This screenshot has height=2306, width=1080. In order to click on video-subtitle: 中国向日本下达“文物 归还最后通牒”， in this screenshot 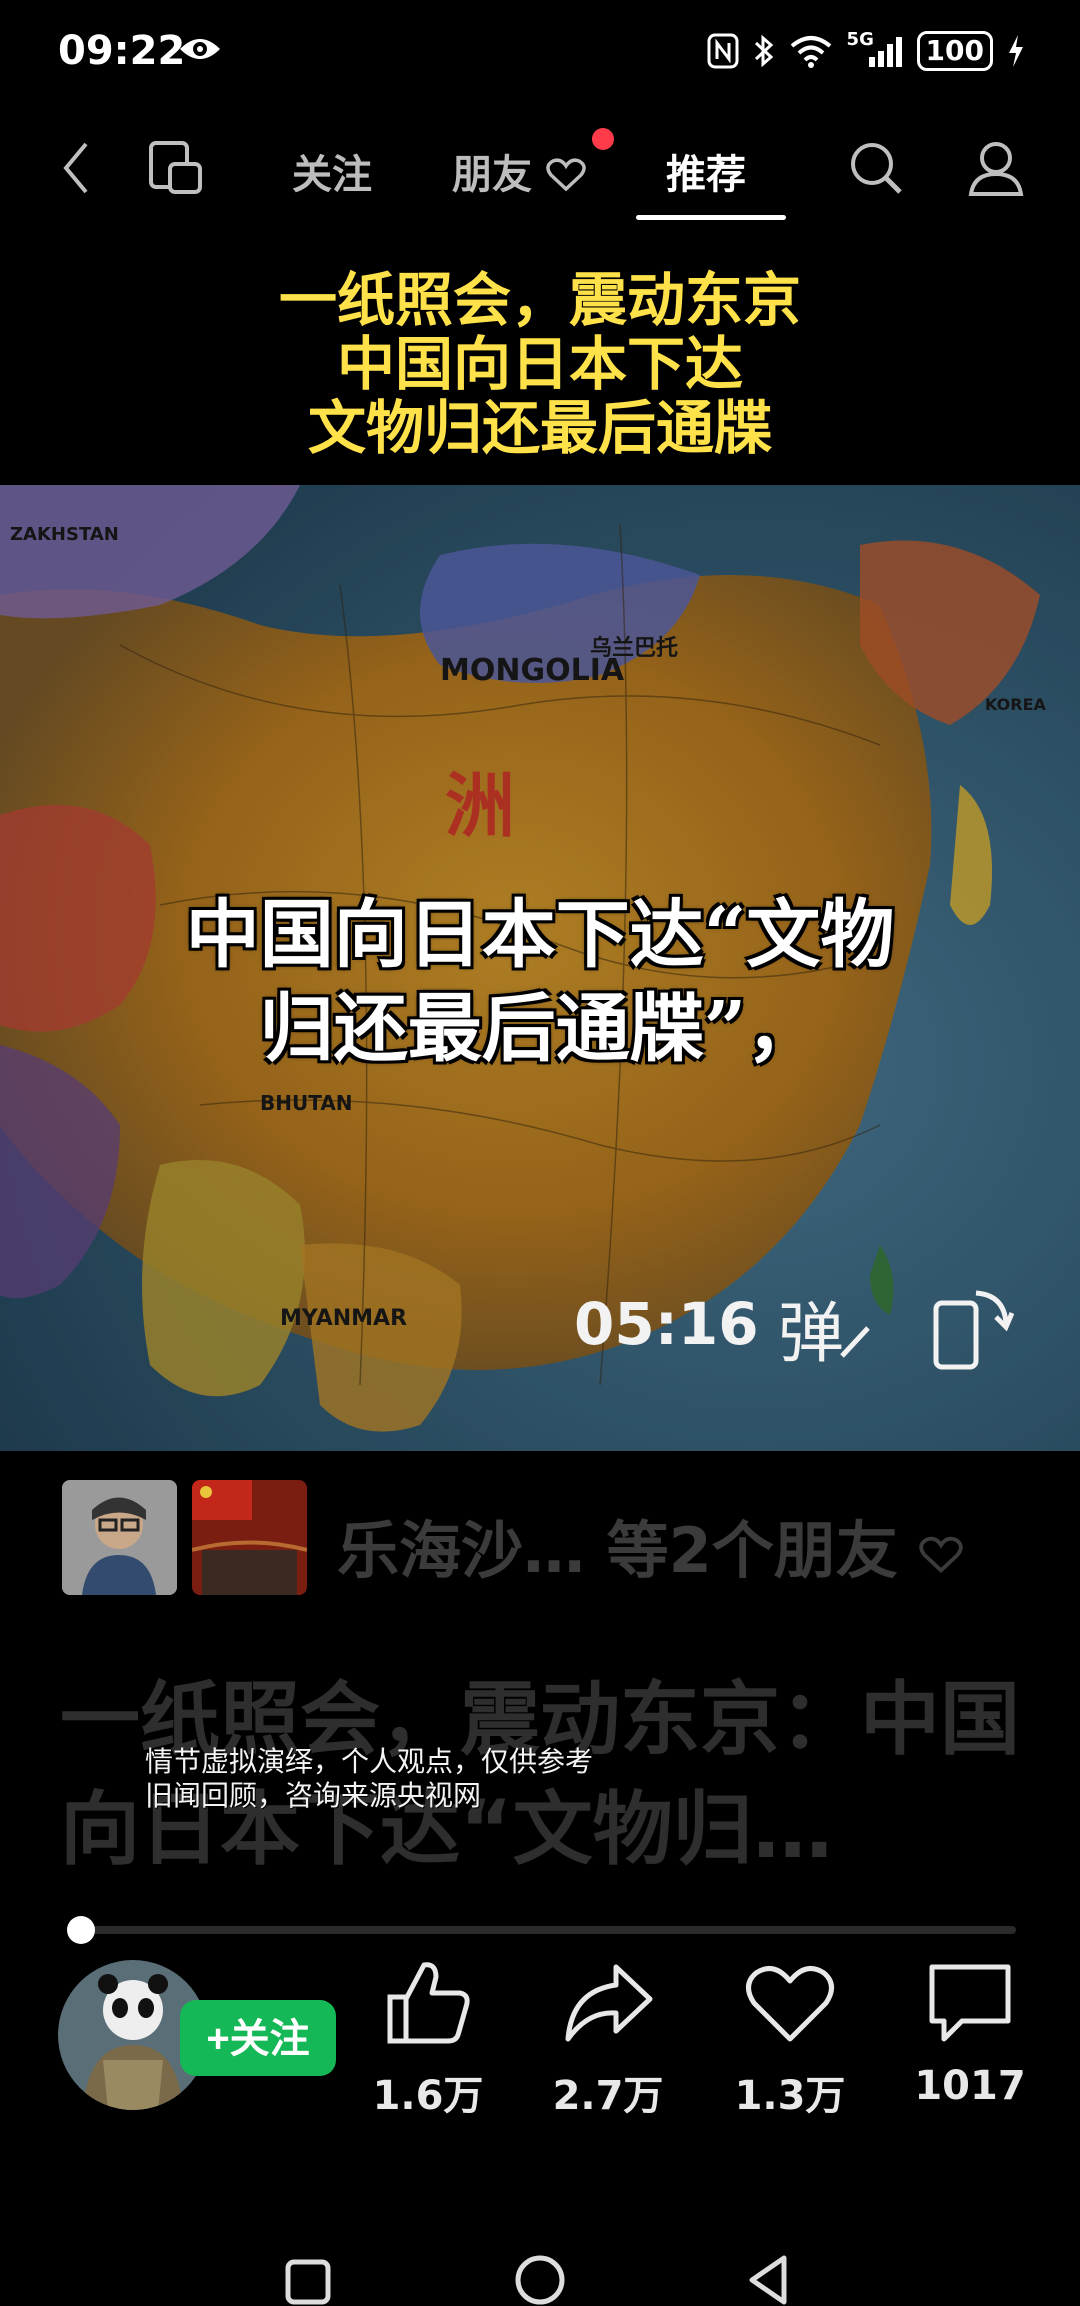, I will do `click(540, 982)`.